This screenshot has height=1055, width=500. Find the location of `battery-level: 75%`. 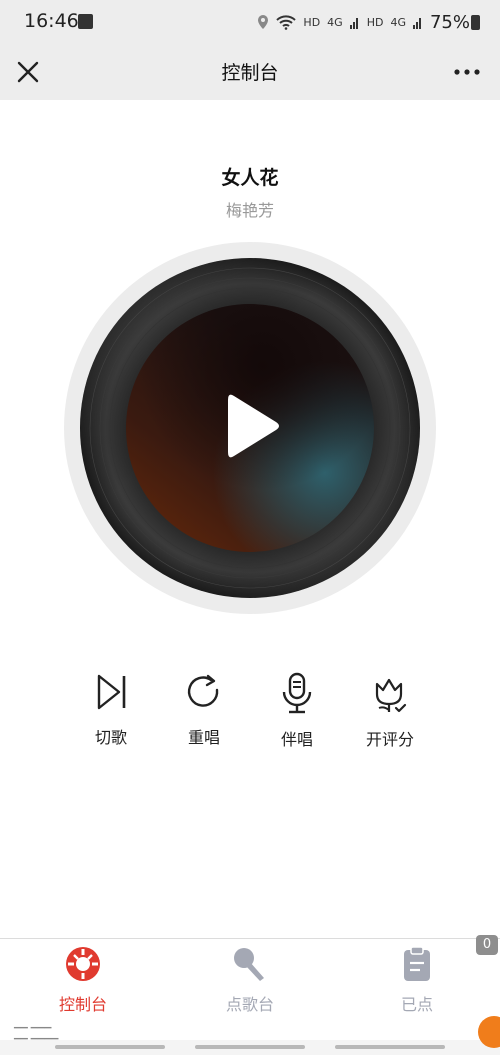

battery-level: 75% is located at coordinates (449, 22).